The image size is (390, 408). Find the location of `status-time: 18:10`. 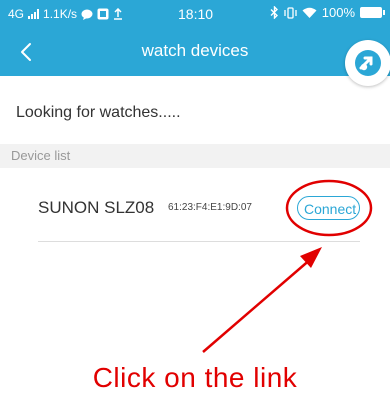

status-time: 18:10 is located at coordinates (196, 14).